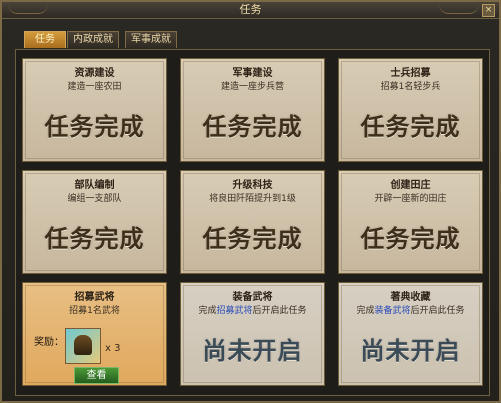  Describe the element at coordinates (94, 110) in the screenshot. I see `task-card-resource-build: 资源建设 建造一座农田 任务完成` at that location.